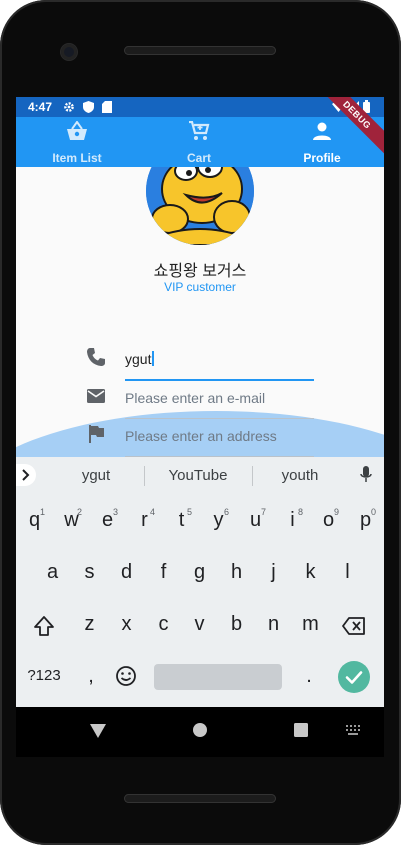 This screenshot has height=845, width=401. Describe the element at coordinates (236, 624) in the screenshot. I see `key-b: b` at that location.